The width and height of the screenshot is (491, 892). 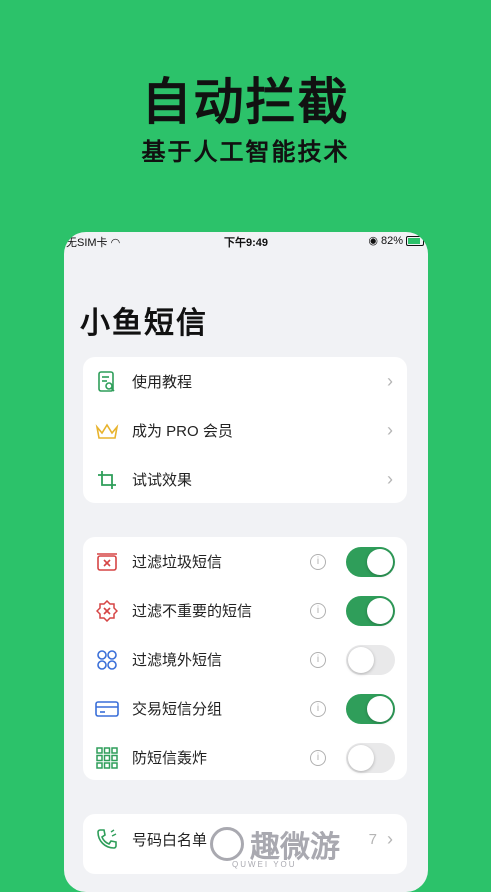 What do you see at coordinates (177, 562) in the screenshot?
I see `filter-label: 过滤垃圾短信` at bounding box center [177, 562].